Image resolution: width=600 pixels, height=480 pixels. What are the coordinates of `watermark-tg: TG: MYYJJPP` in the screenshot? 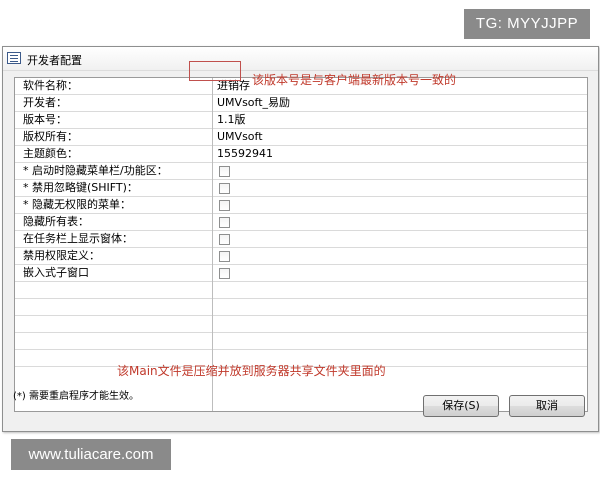 It's located at (527, 24).